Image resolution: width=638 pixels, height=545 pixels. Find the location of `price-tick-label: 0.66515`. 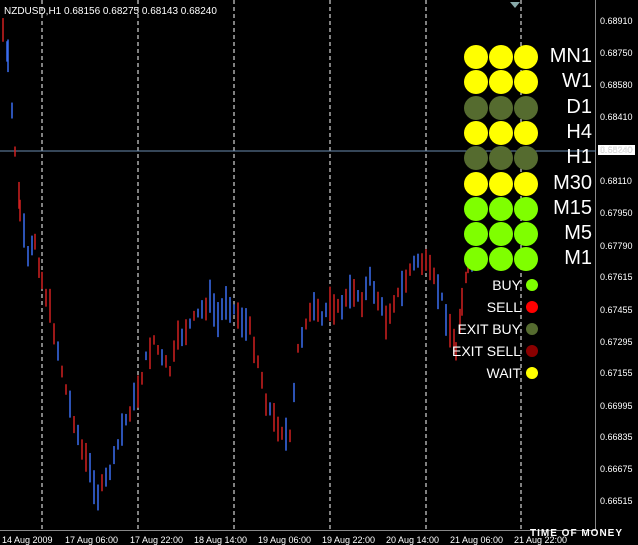

price-tick-label: 0.66515 is located at coordinates (616, 501).